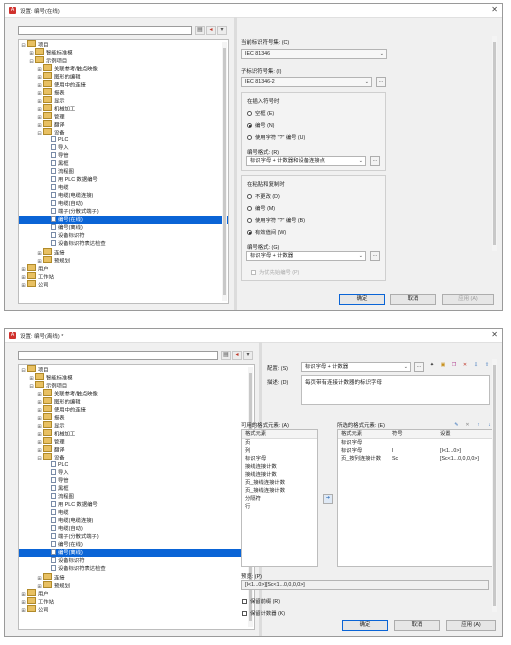  What do you see at coordinates (275, 272) in the screenshot?
I see `copy-prefix-checkbox: 为优先始编号 (P)` at bounding box center [275, 272].